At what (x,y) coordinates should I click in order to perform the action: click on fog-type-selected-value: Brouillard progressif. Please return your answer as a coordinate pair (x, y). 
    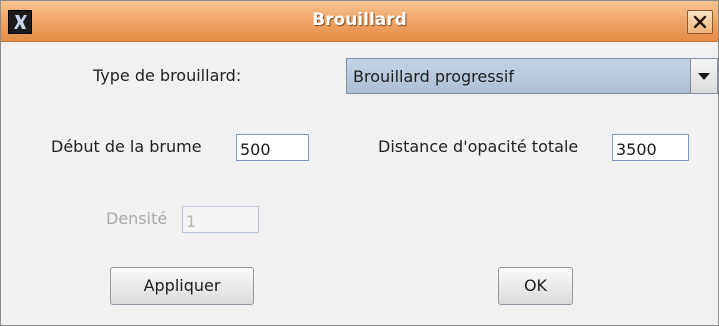
    Looking at the image, I should click on (433, 76).